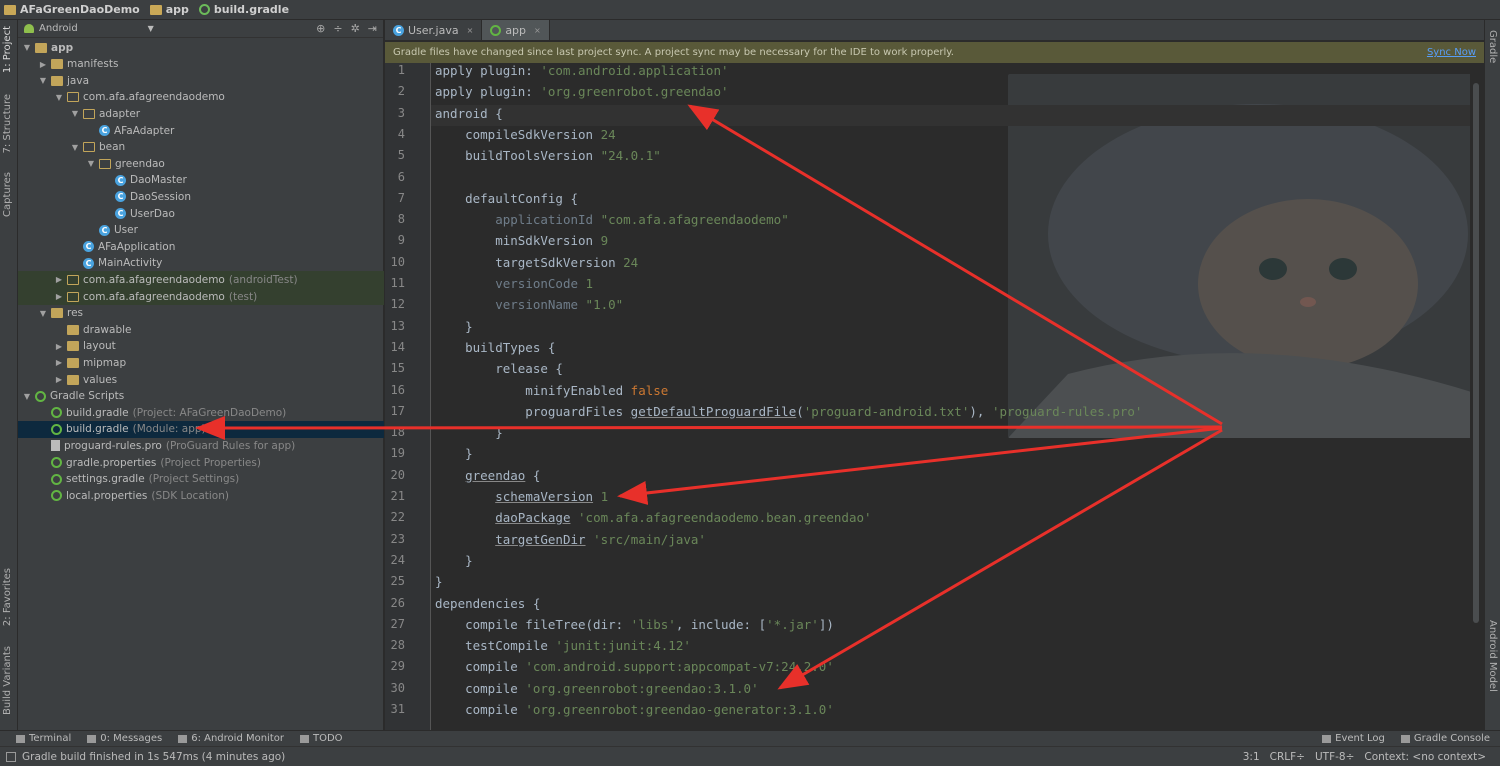  I want to click on code-line: versionCode 1, so click(514, 283).